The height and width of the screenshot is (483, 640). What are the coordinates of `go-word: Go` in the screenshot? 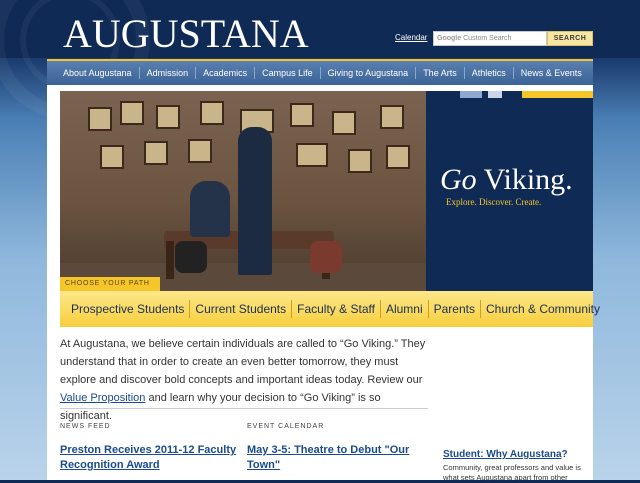 It's located at (458, 179).